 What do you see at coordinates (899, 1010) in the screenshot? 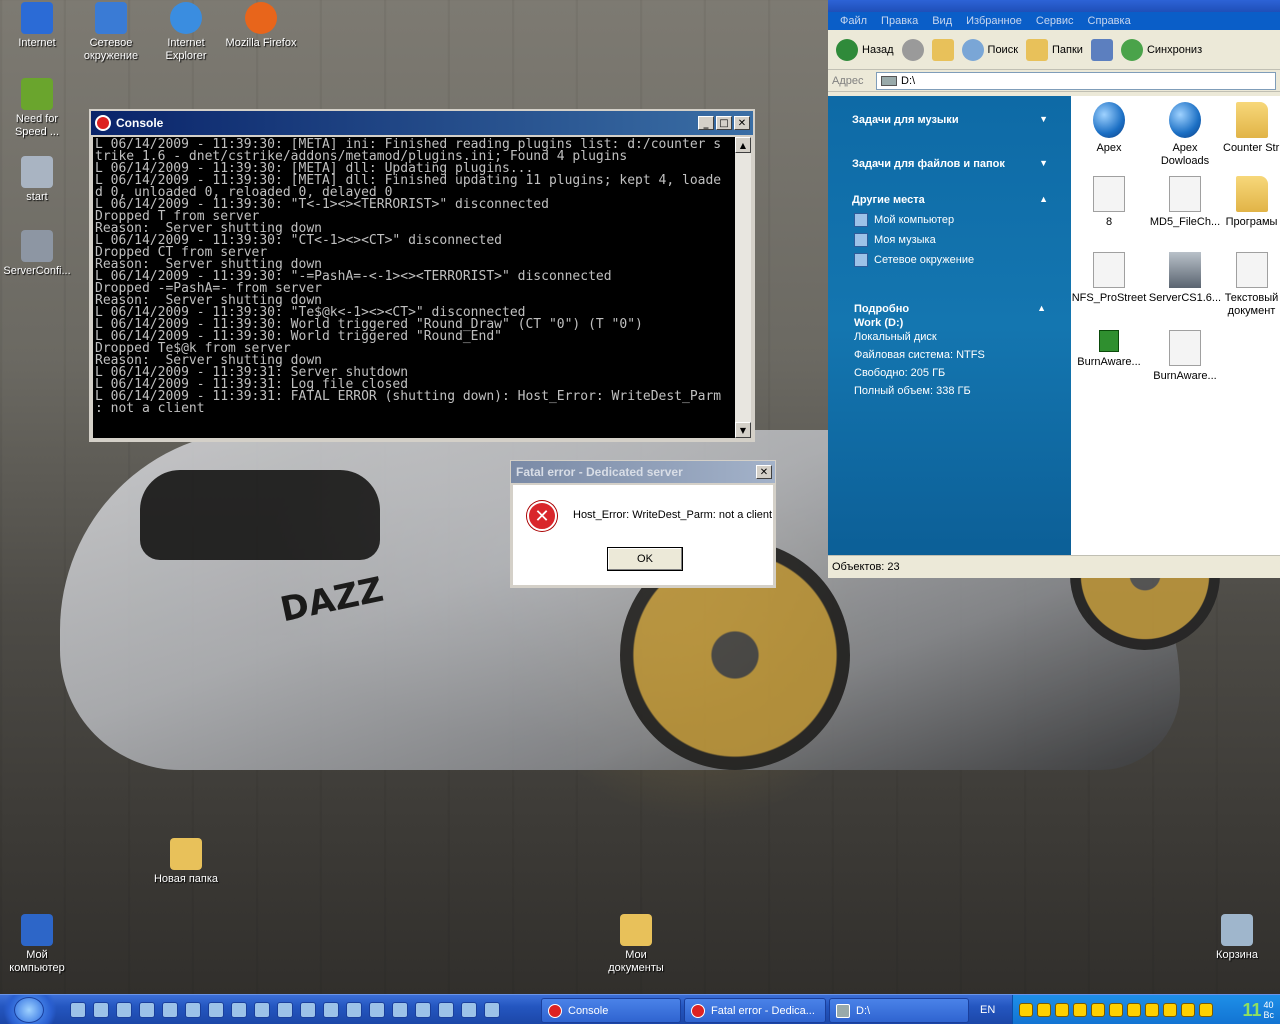
I see `taskbar-button-explorer: D:\` at bounding box center [899, 1010].